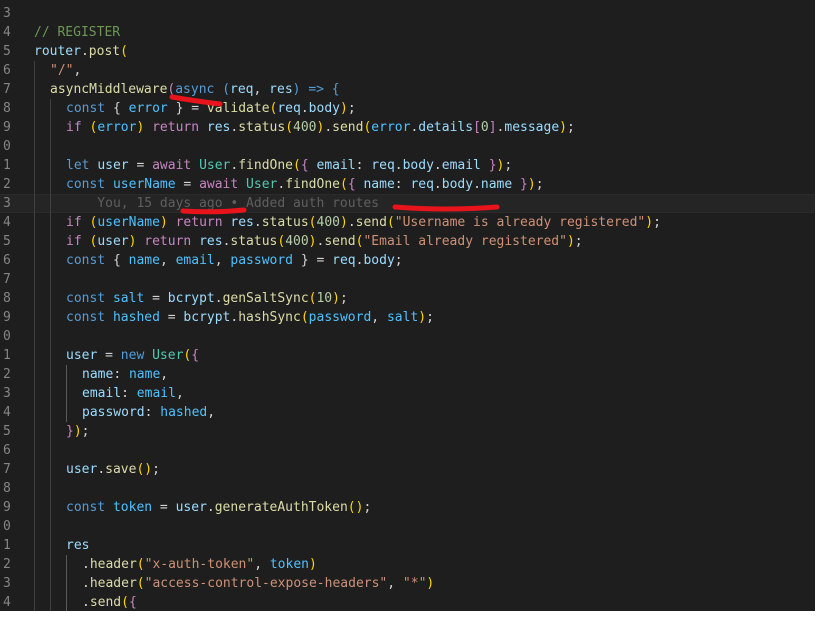 Image resolution: width=825 pixels, height=621 pixels. Describe the element at coordinates (407, 507) in the screenshot. I see `code-line: 9 const token = user.generateAuthToken();` at that location.